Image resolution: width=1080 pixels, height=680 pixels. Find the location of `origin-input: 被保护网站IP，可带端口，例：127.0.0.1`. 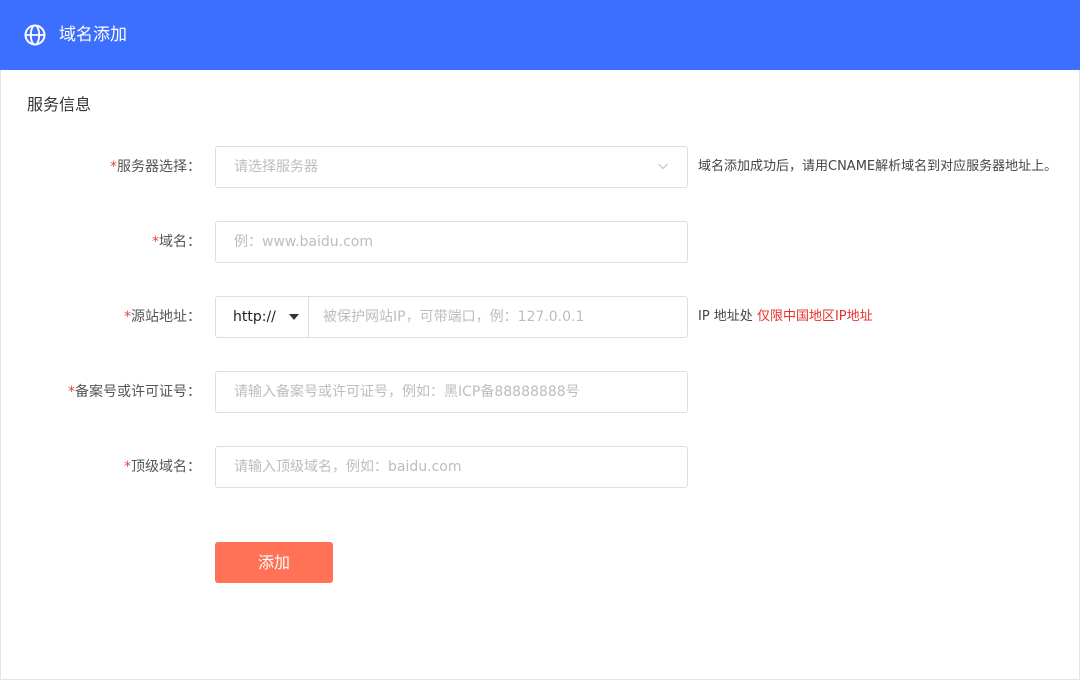

origin-input: 被保护网站IP，可带端口，例：127.0.0.1 is located at coordinates (498, 317).